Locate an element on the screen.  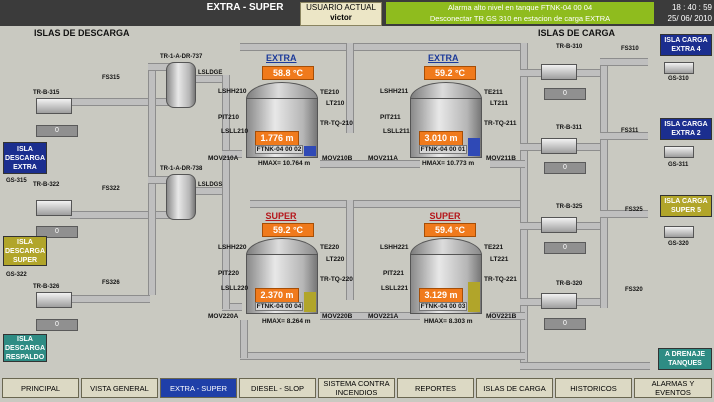
pump-tag-right-3: TR-B-325 is located at coordinates (569, 207).